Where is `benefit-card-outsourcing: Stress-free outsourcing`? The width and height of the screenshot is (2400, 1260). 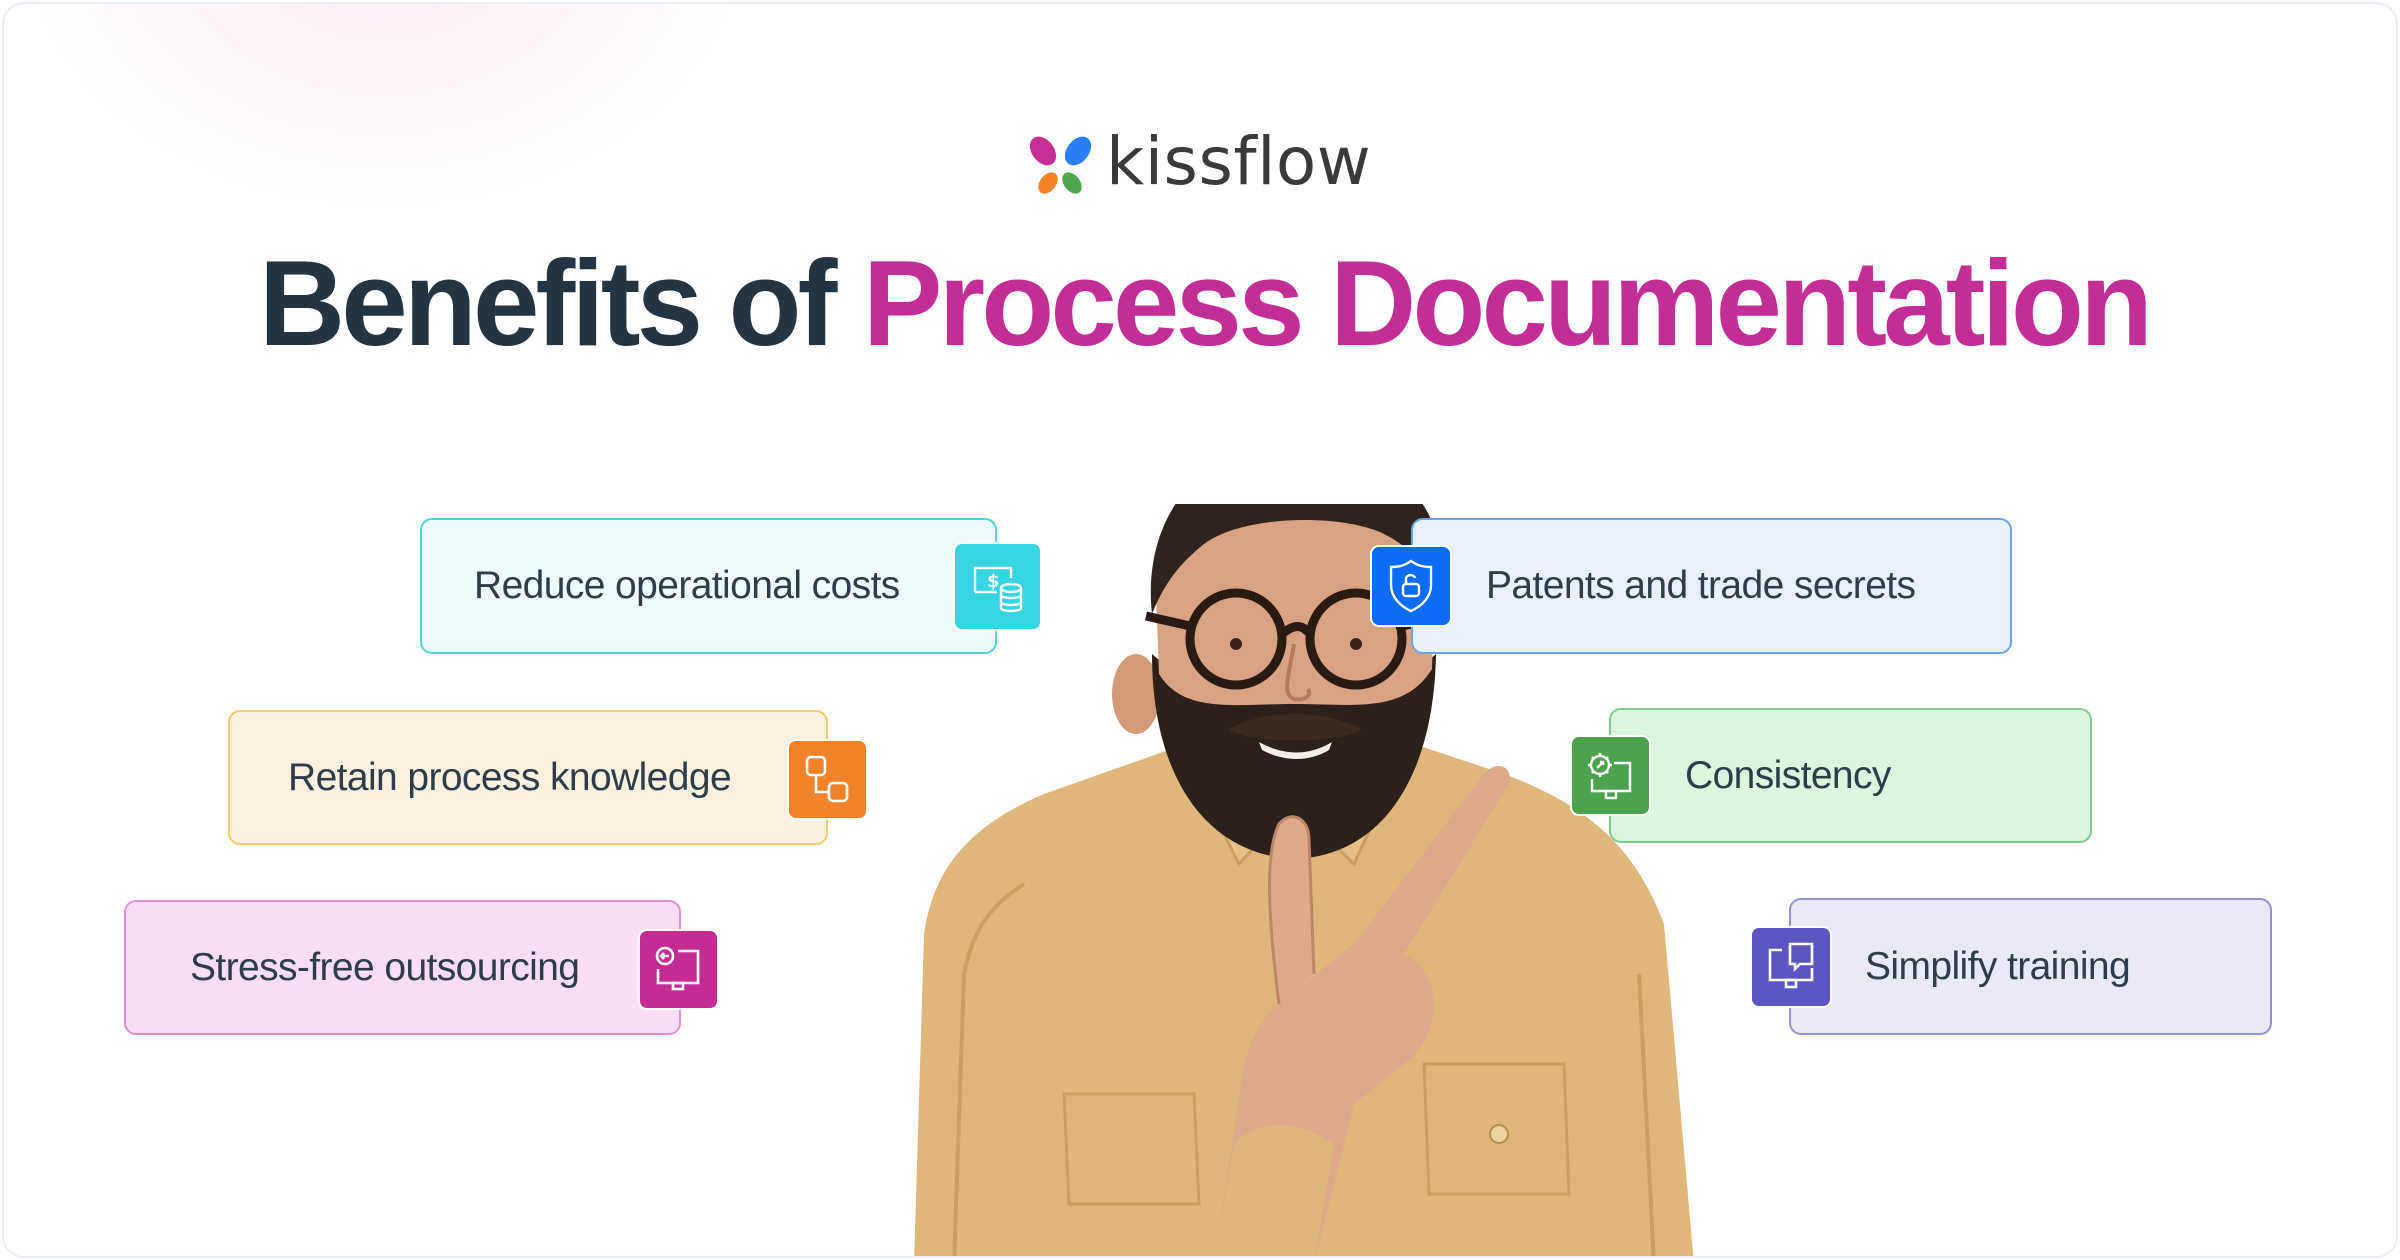 benefit-card-outsourcing: Stress-free outsourcing is located at coordinates (402, 967).